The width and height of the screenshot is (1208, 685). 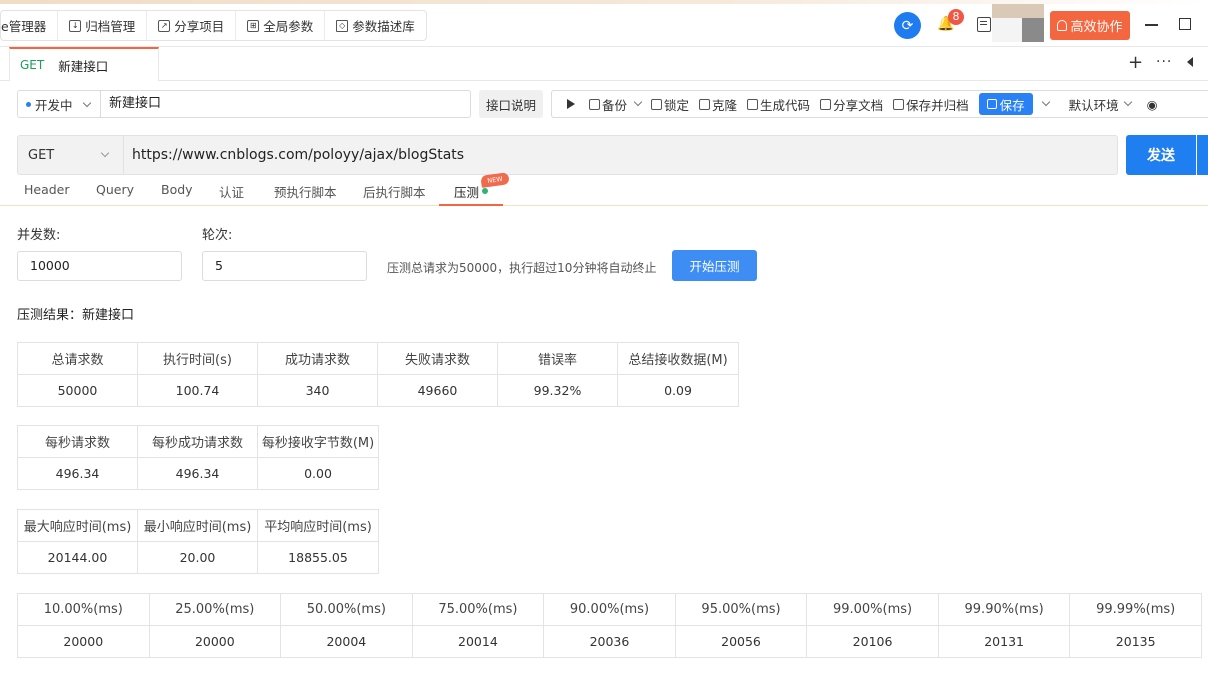 I want to click on nav-tab-share: ↗ 分享项目, so click(x=192, y=25).